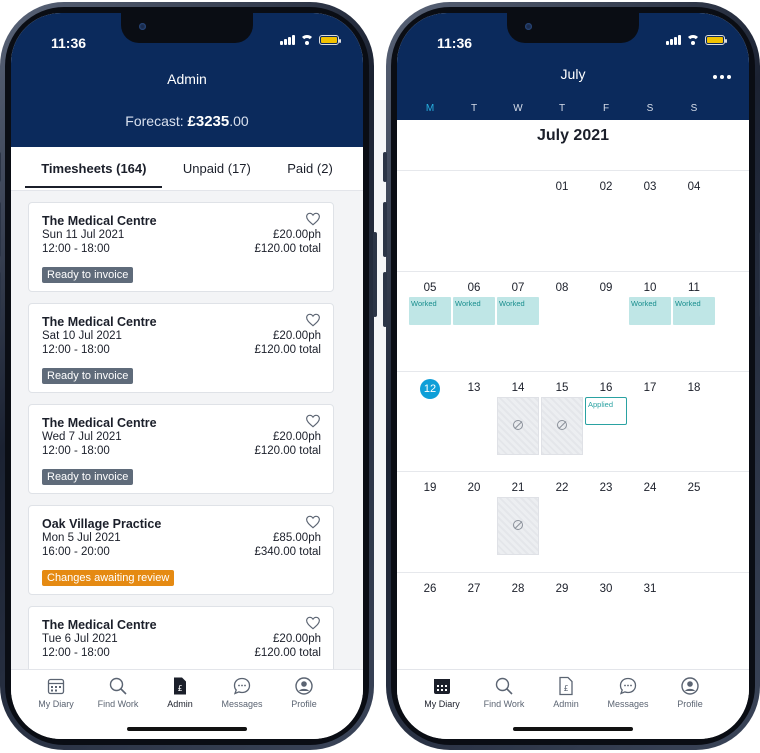 This screenshot has height=753, width=760. Describe the element at coordinates (518, 388) in the screenshot. I see `calendar-day: 14` at that location.